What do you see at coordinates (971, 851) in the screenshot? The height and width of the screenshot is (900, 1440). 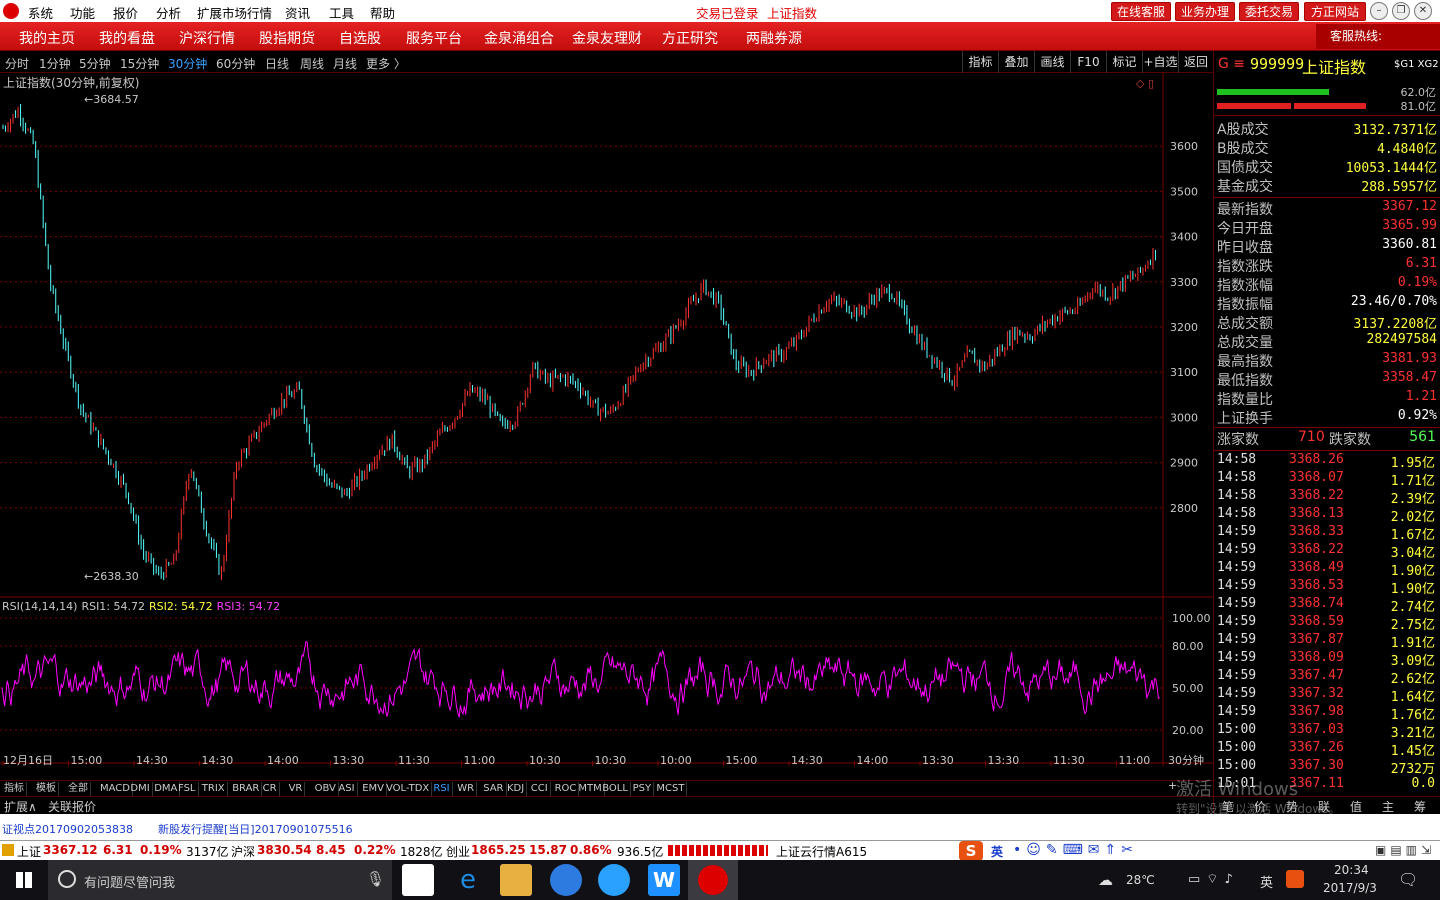 I see `sogou-icon: S` at bounding box center [971, 851].